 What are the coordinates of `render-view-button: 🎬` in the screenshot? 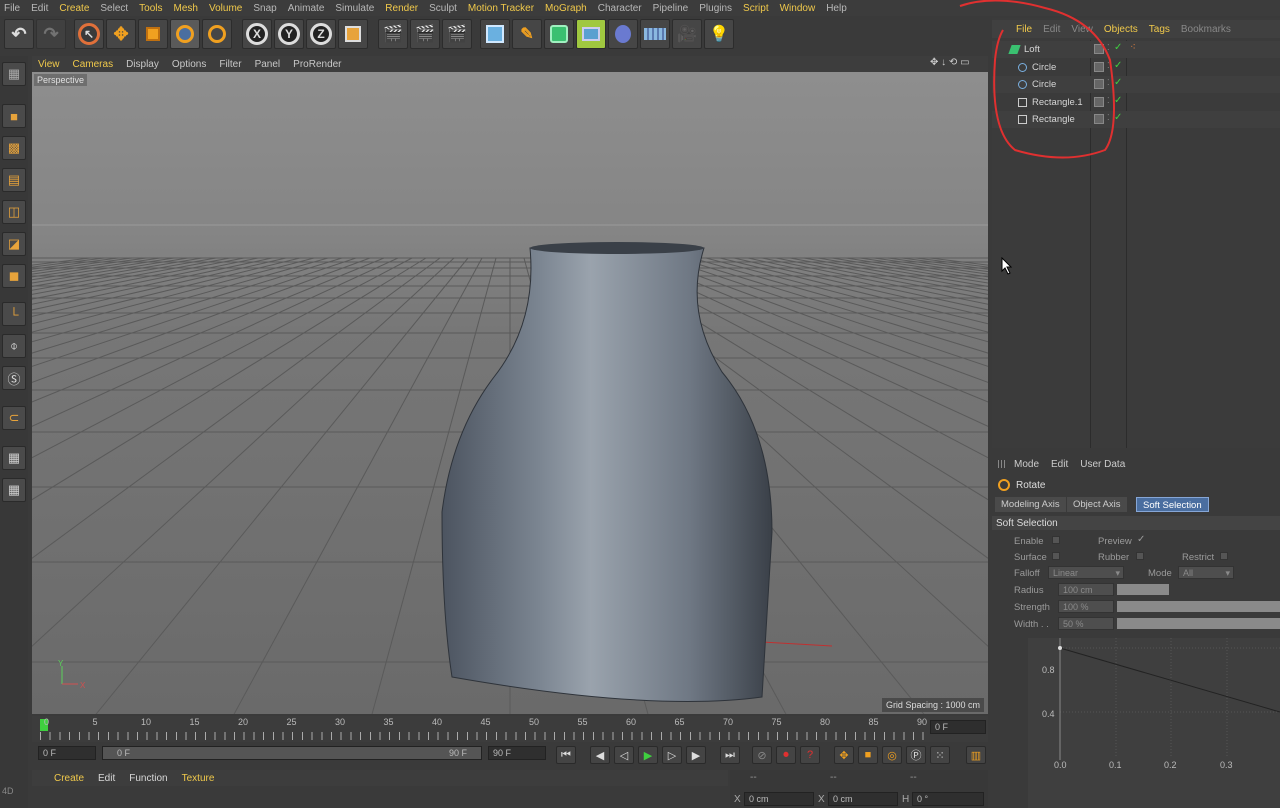 It's located at (393, 34).